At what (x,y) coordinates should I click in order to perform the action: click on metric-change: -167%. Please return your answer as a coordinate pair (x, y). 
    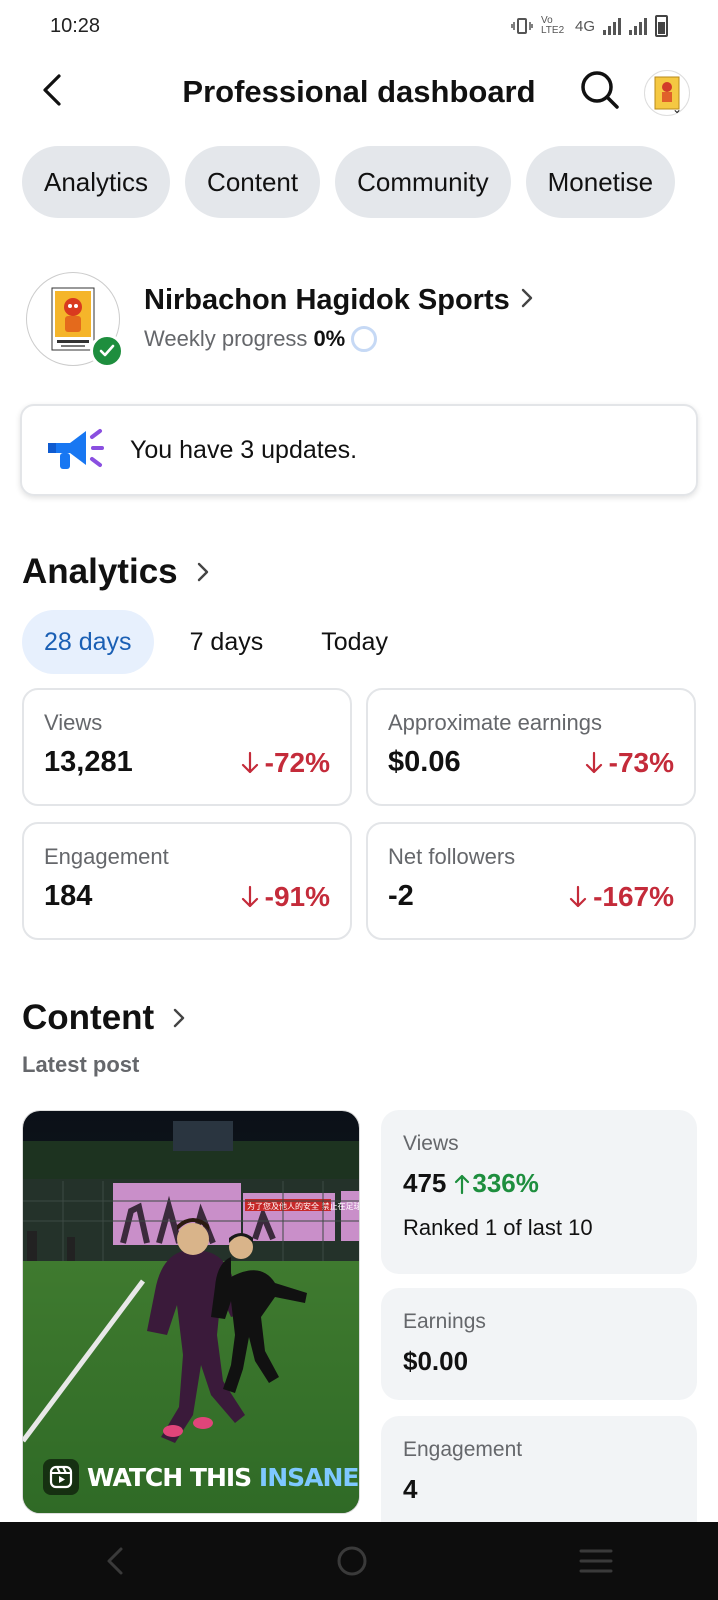
    Looking at the image, I should click on (621, 897).